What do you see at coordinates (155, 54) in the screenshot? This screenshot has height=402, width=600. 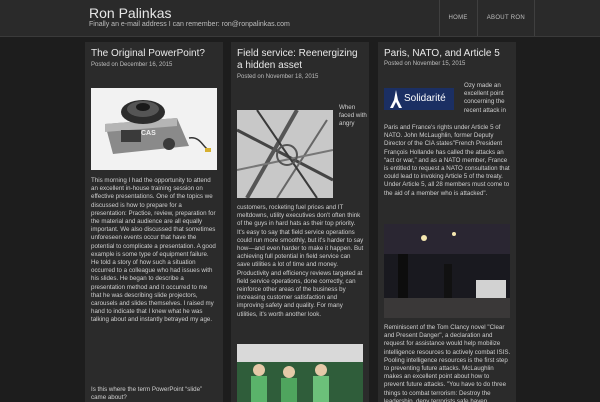 I see `post-title: The Original PowerPoint?` at bounding box center [155, 54].